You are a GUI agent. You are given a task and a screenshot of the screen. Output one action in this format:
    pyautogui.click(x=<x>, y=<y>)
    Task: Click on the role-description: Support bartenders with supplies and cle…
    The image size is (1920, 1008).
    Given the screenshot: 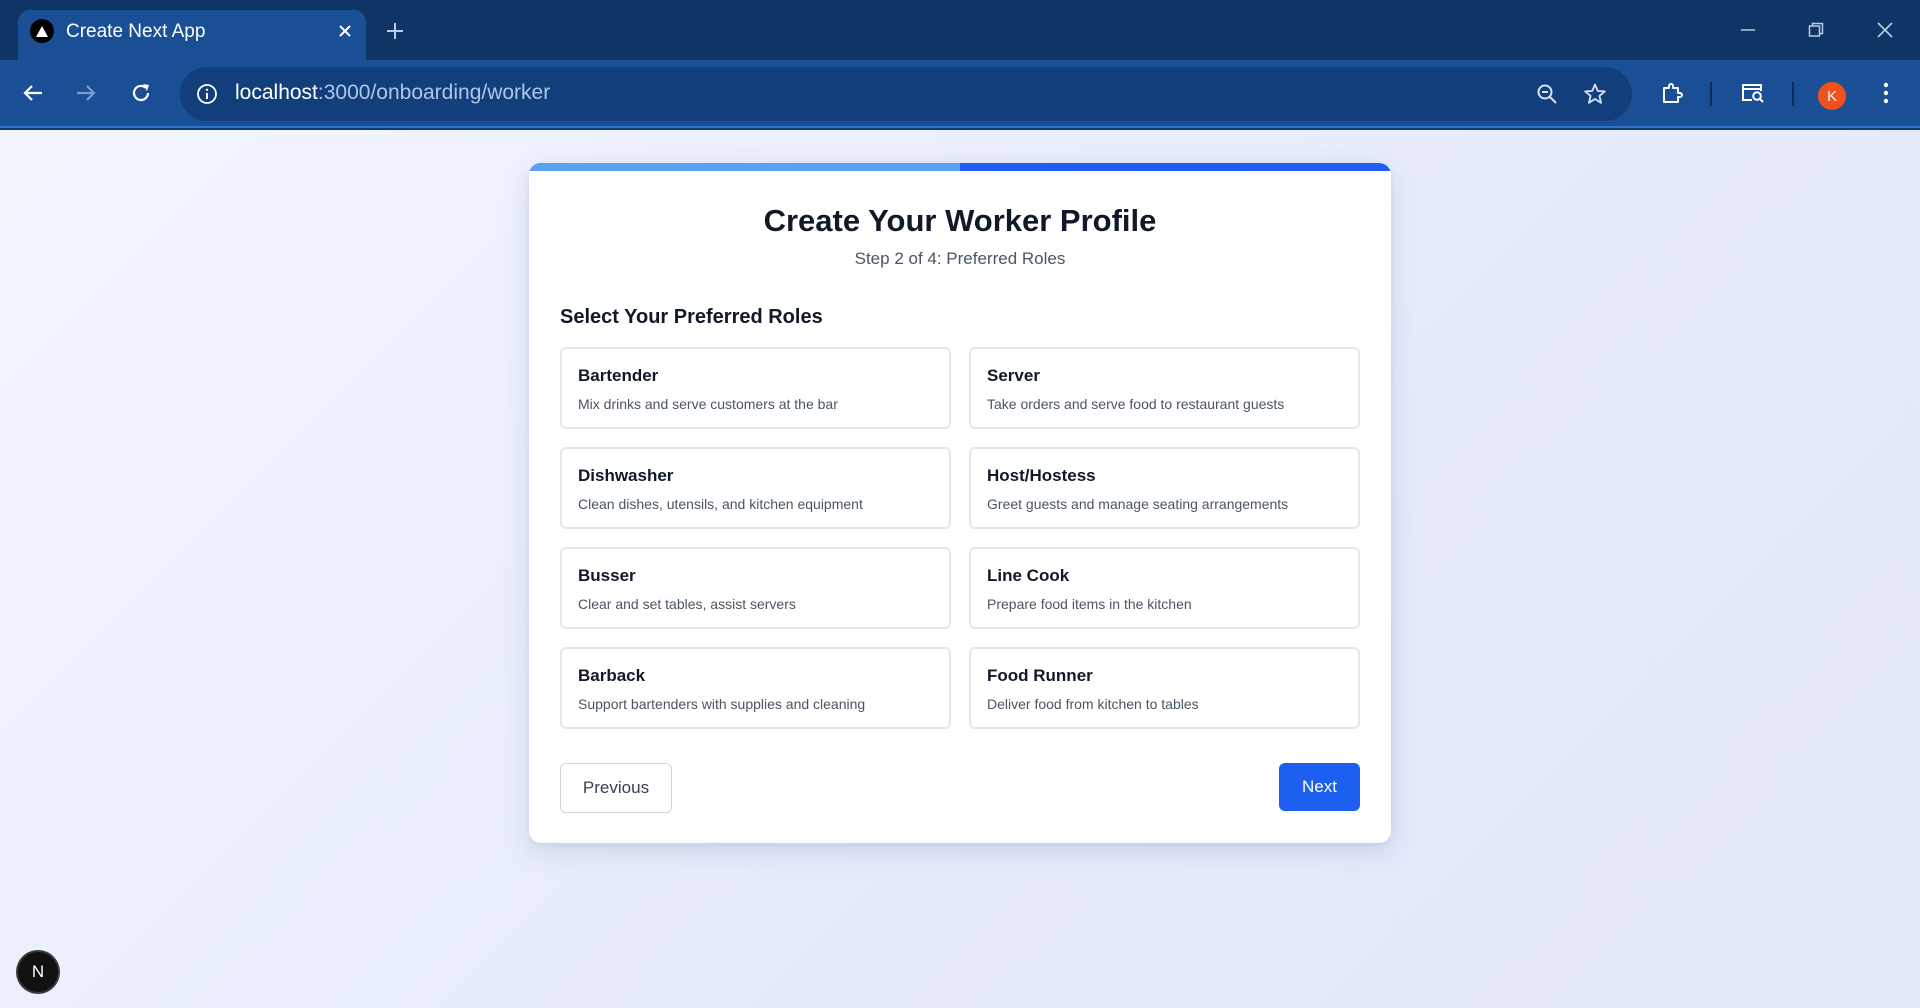 What is the action you would take?
    pyautogui.click(x=722, y=704)
    